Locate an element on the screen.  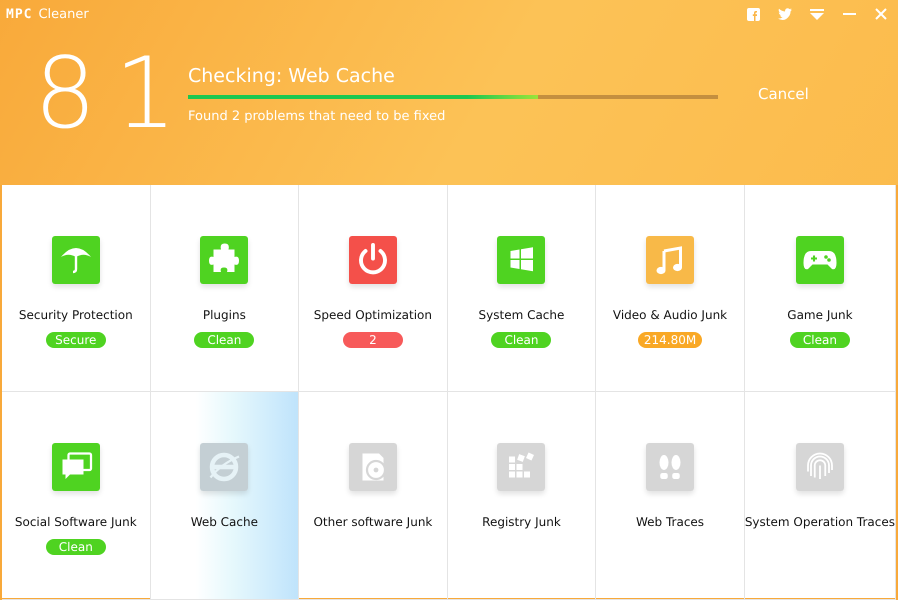
category-label: Security Protection is located at coordinates (75, 315).